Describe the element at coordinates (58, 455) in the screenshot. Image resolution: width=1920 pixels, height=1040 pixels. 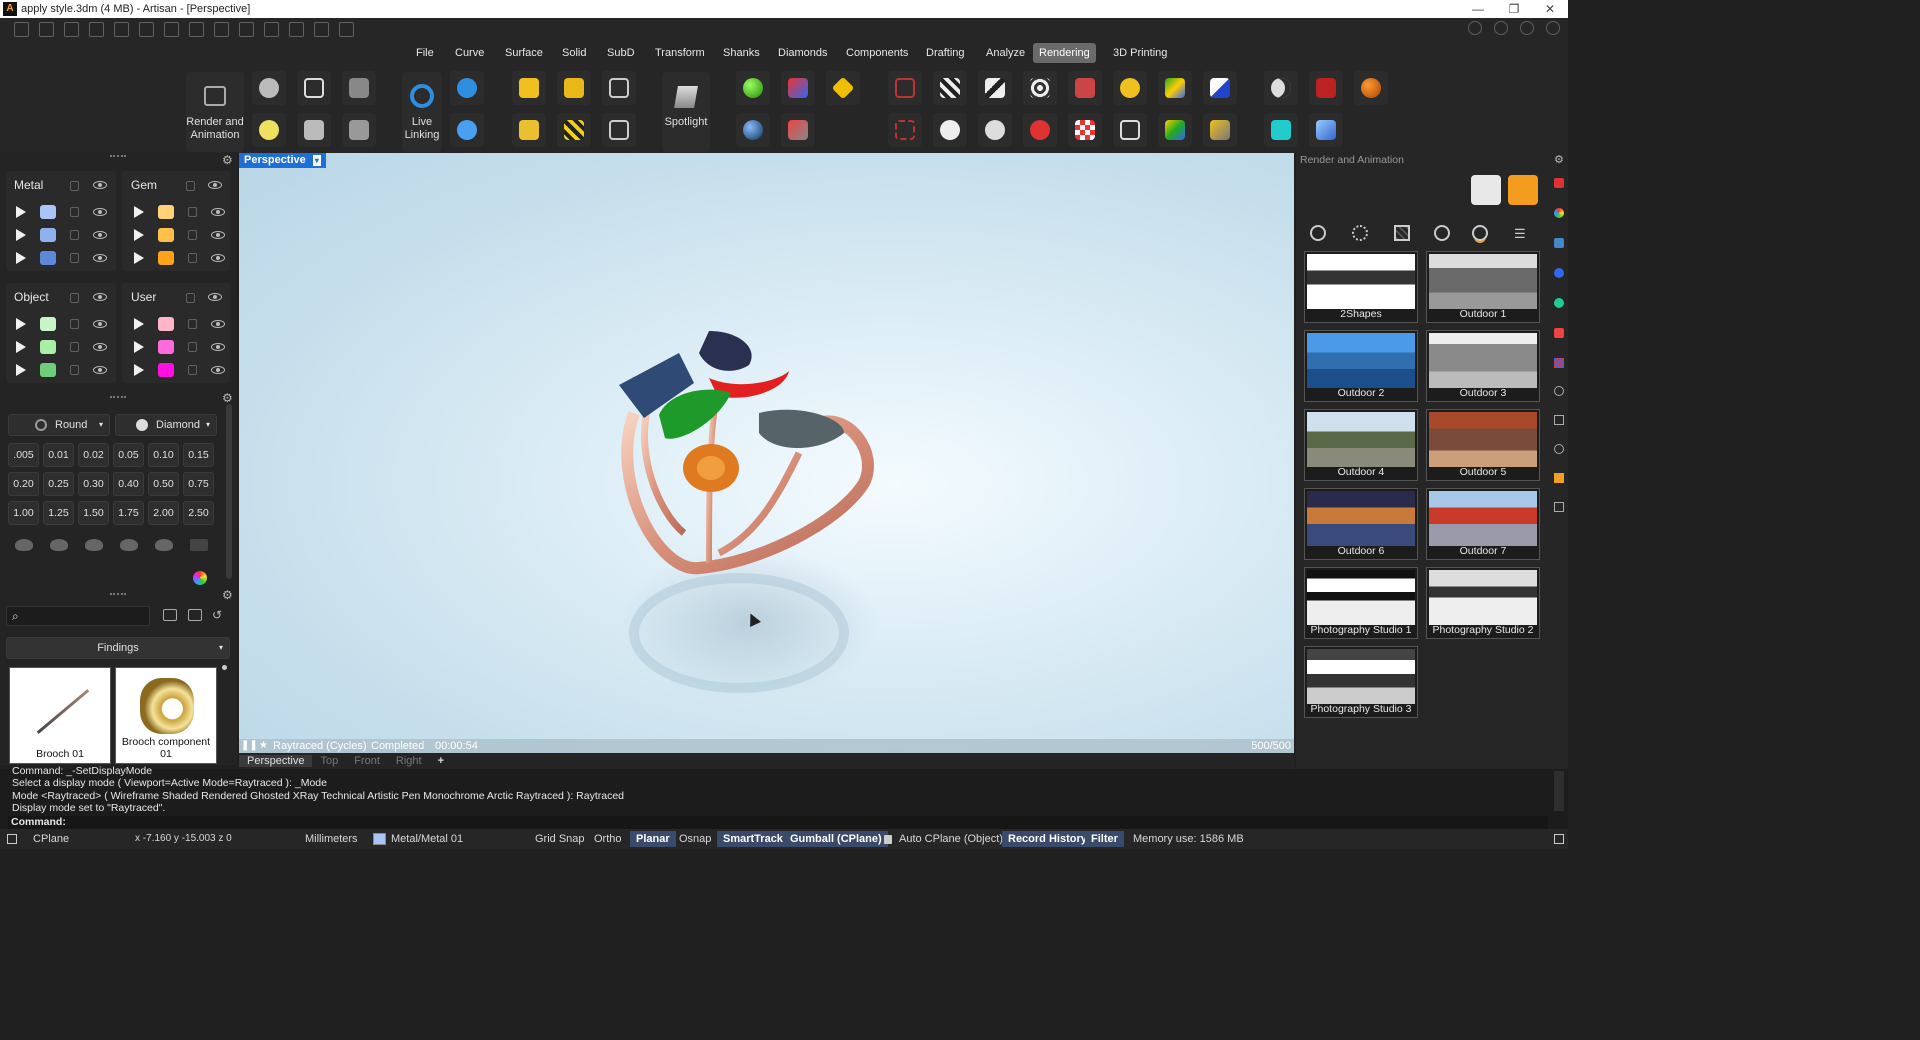
I see `stone-size-button: 0.01` at that location.